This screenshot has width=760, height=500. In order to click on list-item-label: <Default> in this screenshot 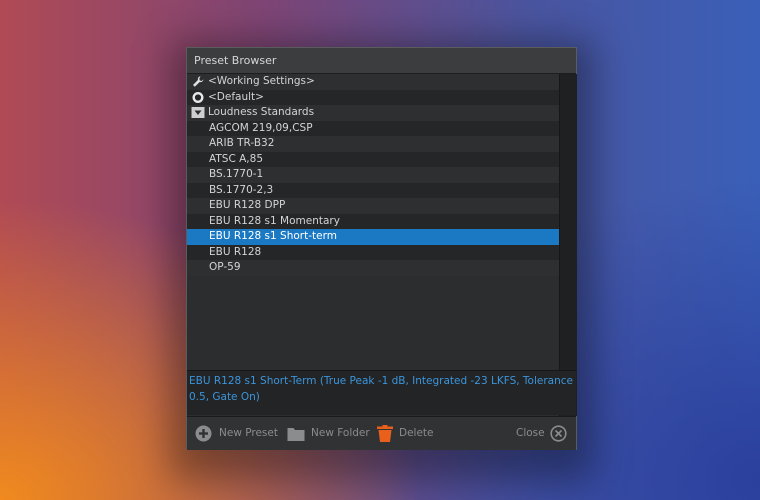, I will do `click(236, 96)`.